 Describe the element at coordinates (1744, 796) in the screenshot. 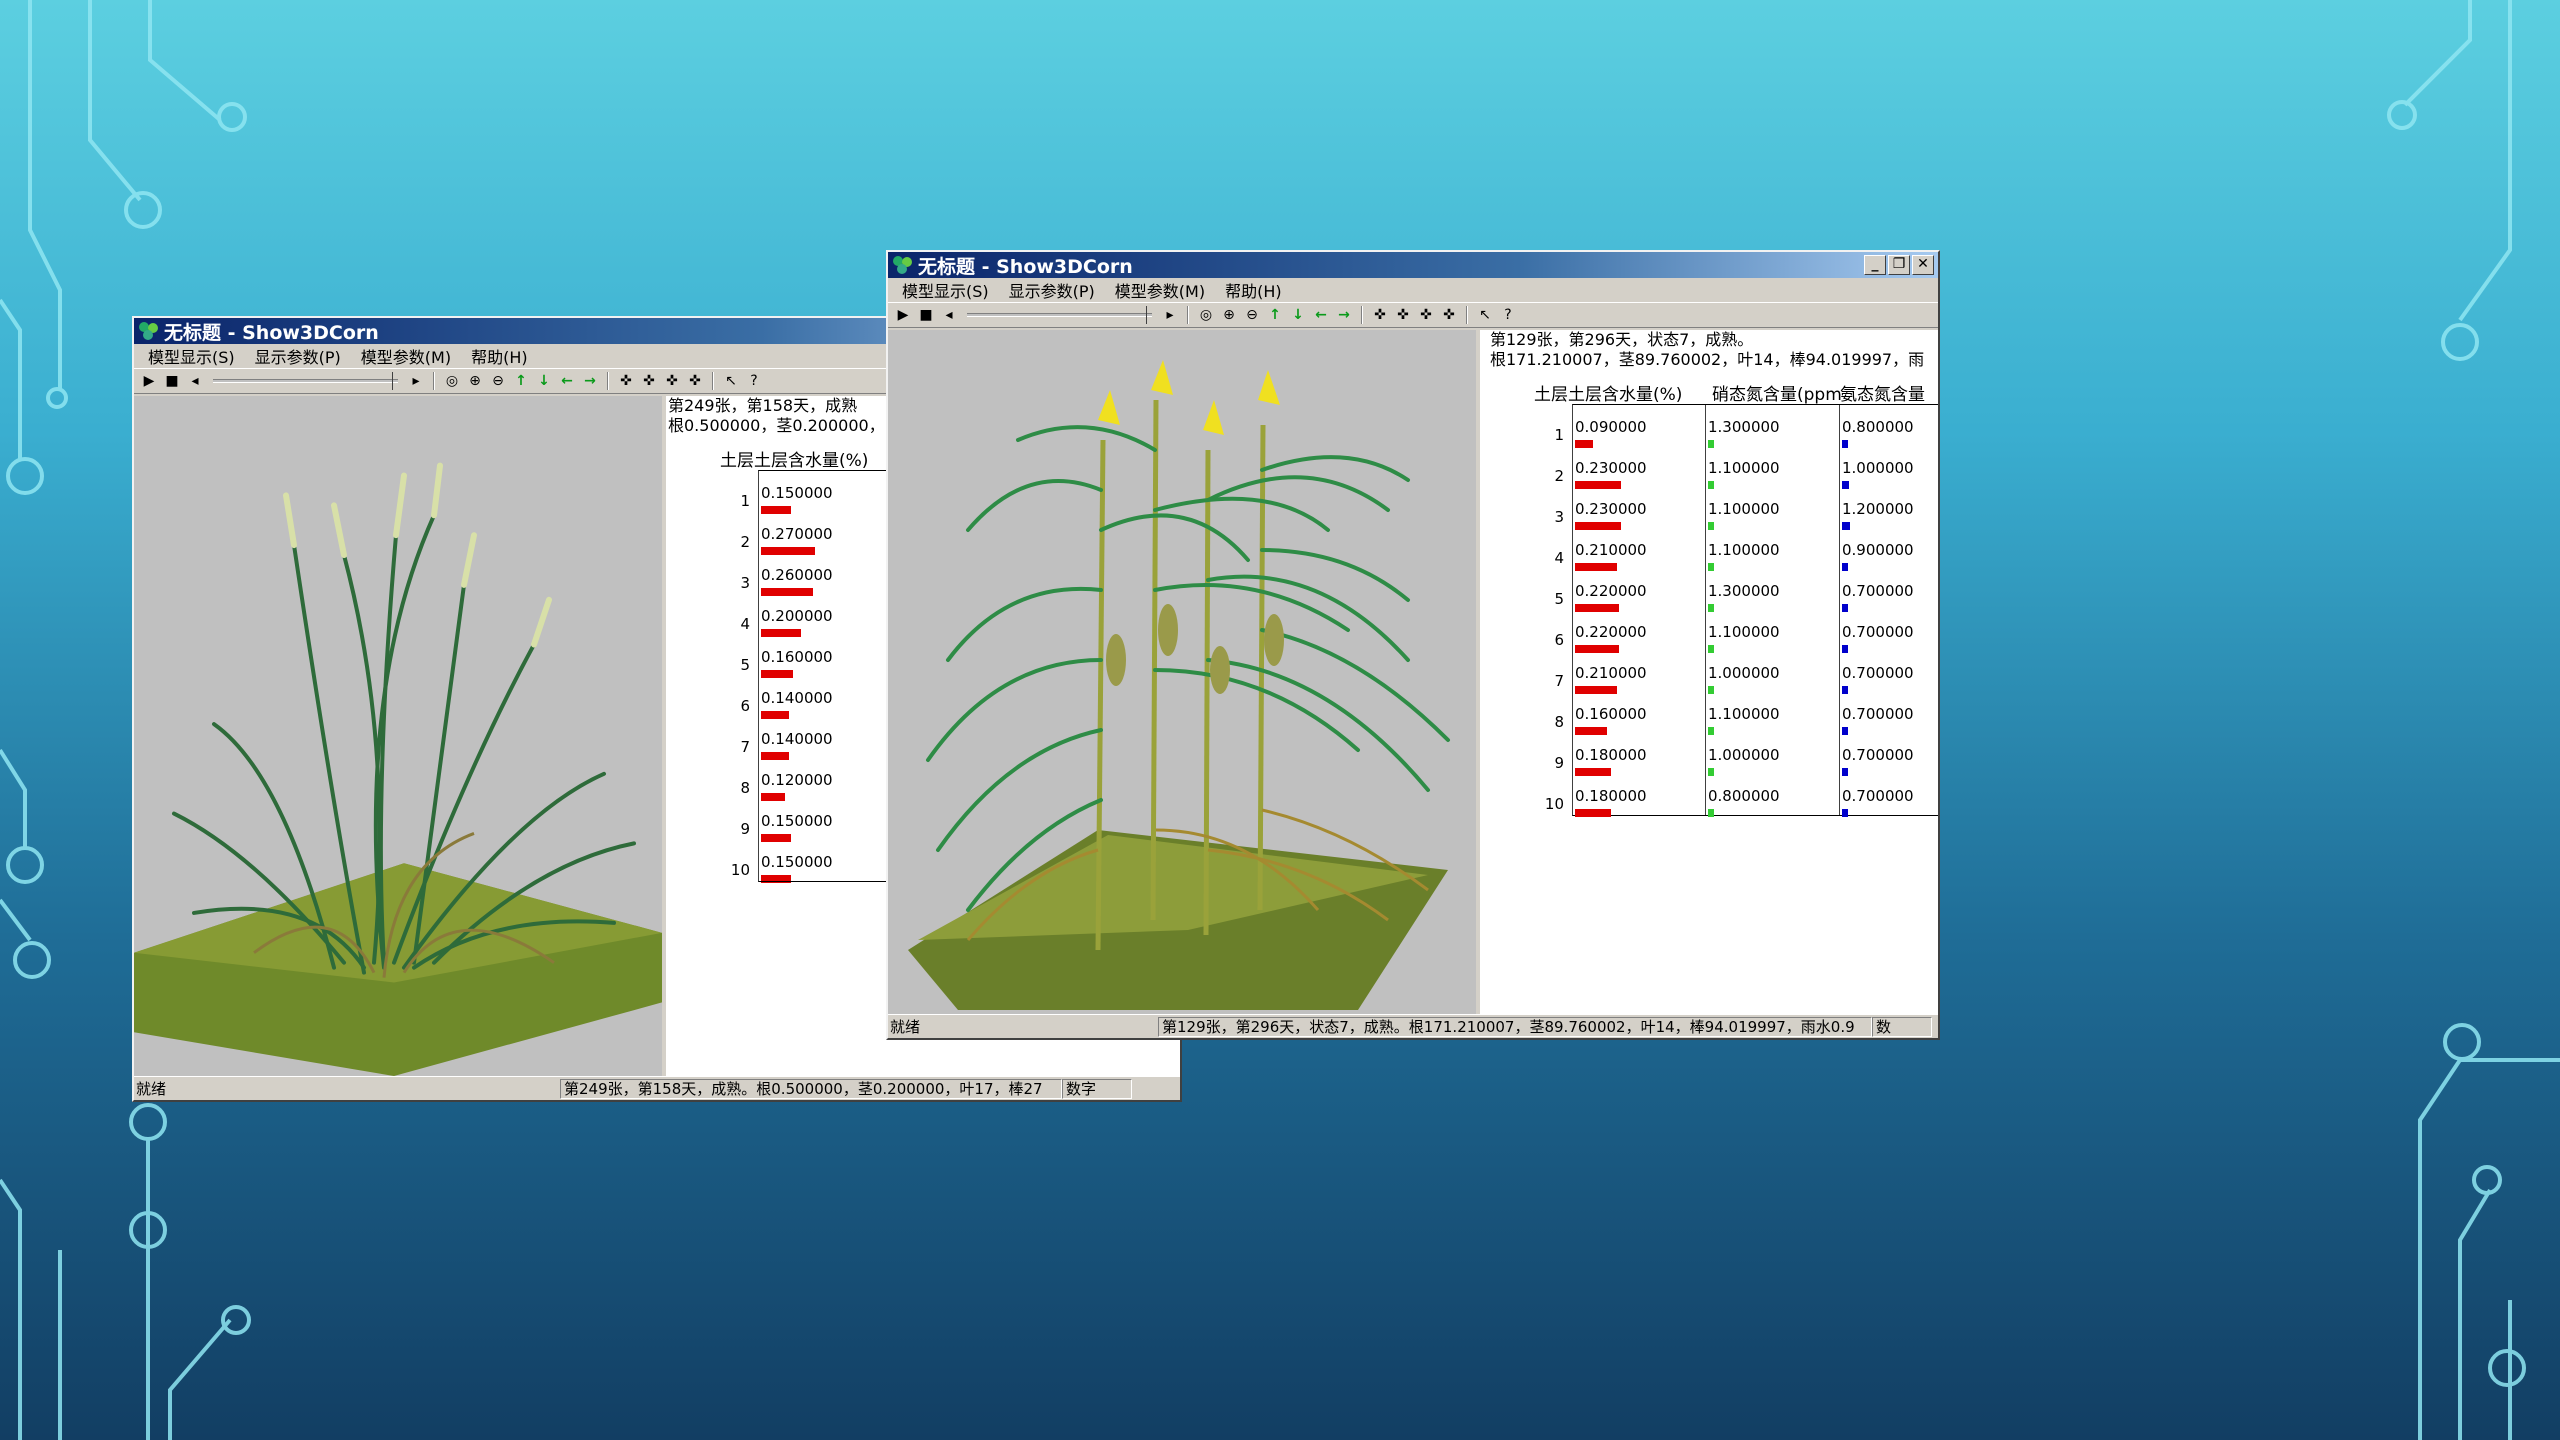

I see `nitrate-value: 0.800000` at that location.